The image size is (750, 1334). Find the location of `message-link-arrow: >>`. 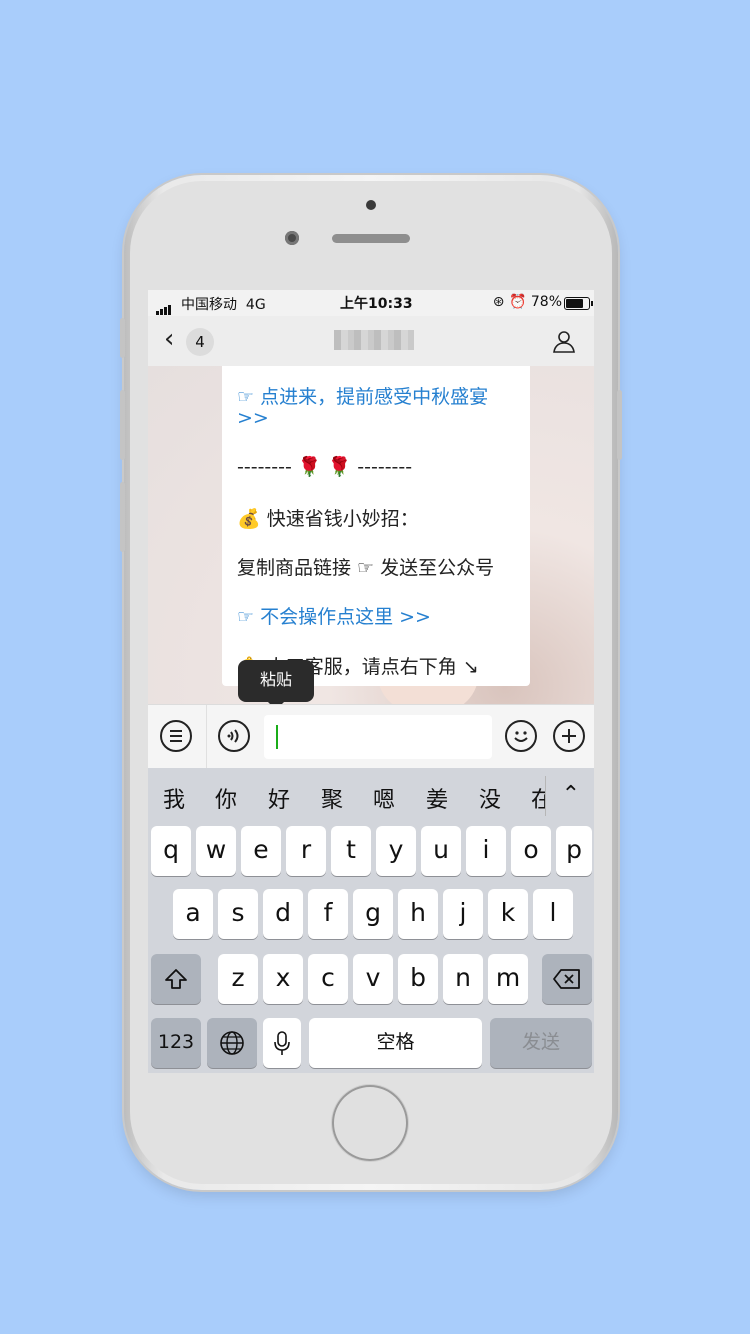

message-link-arrow: >> is located at coordinates (253, 418).